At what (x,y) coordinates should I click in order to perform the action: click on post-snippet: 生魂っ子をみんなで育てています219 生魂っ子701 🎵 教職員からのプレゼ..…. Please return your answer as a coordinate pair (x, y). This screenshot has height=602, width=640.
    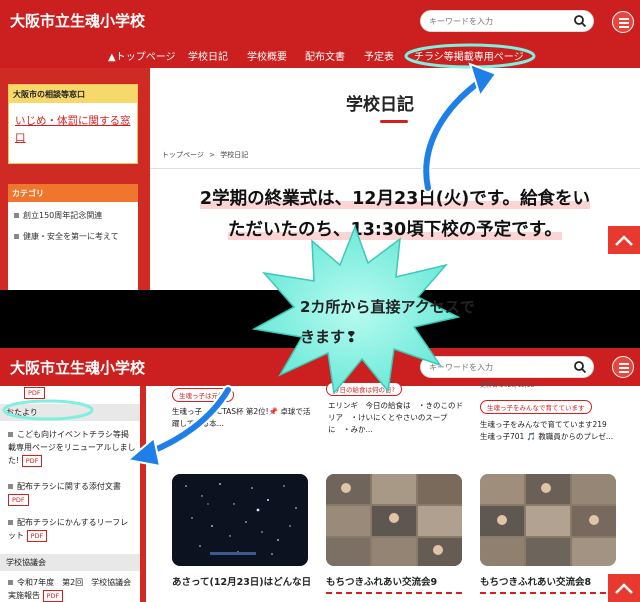
    Looking at the image, I should click on (548, 431).